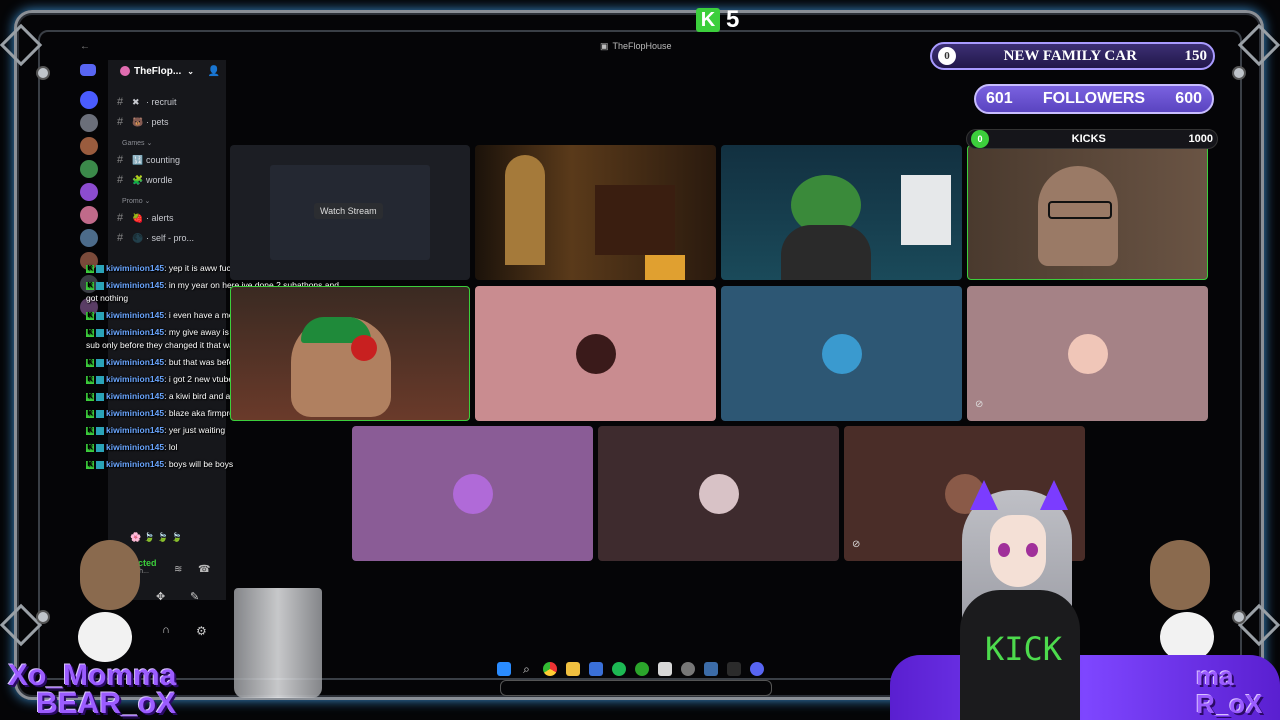 Image resolution: width=1280 pixels, height=720 pixels. What do you see at coordinates (724, 20) in the screenshot?
I see `kick-counter: K 5` at bounding box center [724, 20].